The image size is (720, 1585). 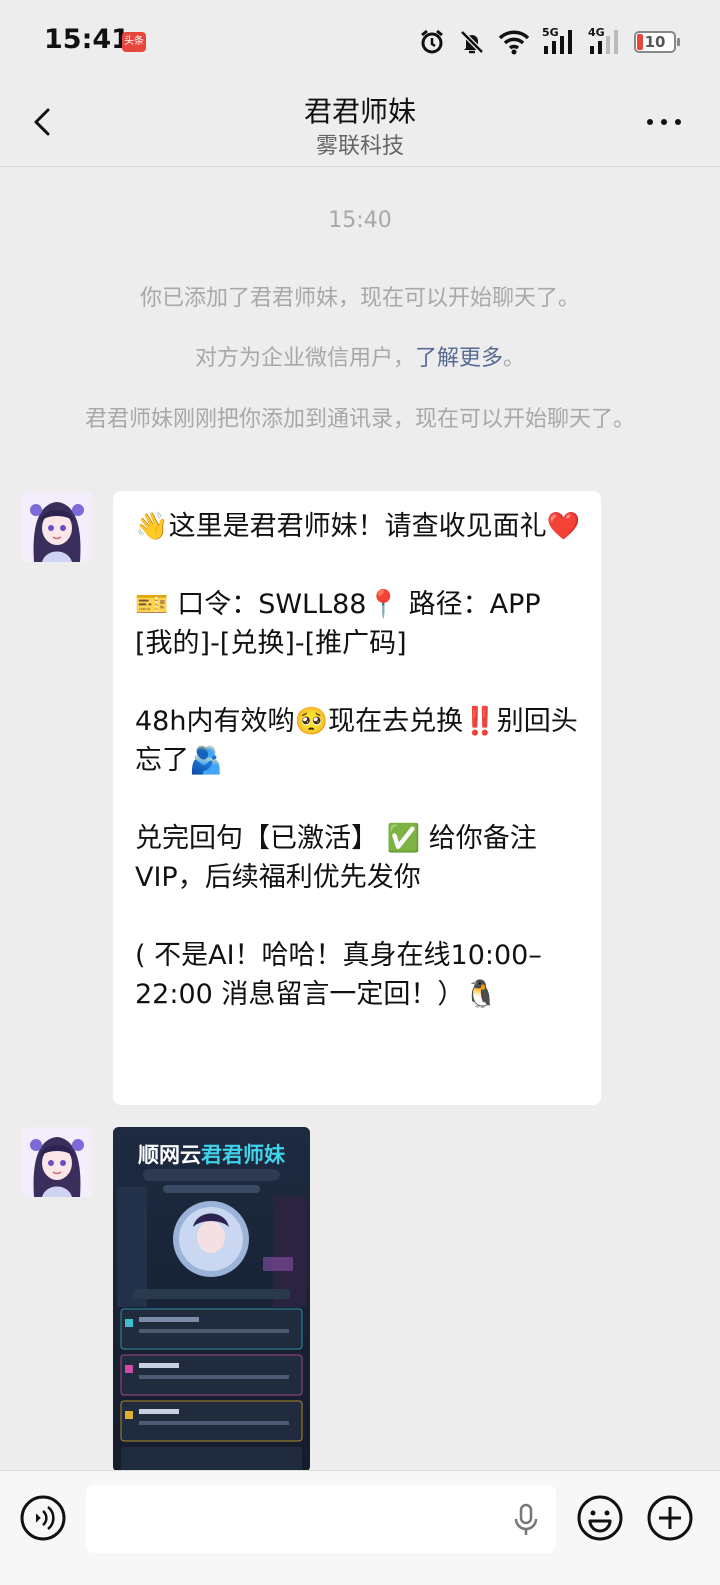 What do you see at coordinates (359, 298) in the screenshot?
I see `system-message-added: 你已添加了君君师妹，现在可以开始聊天了。` at bounding box center [359, 298].